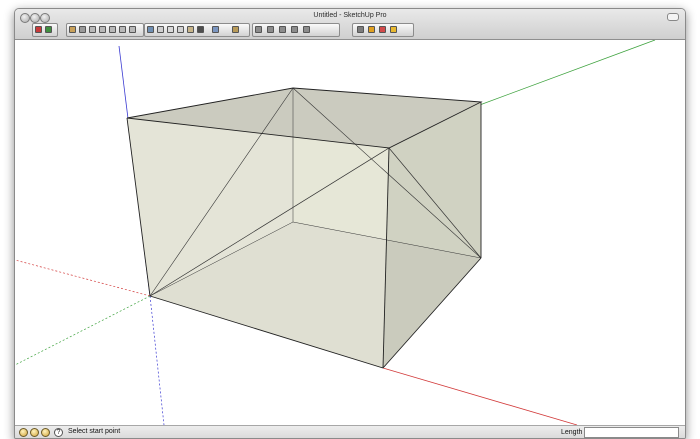 The image size is (700, 439). I want to click on xray-style-button, so click(150, 29).